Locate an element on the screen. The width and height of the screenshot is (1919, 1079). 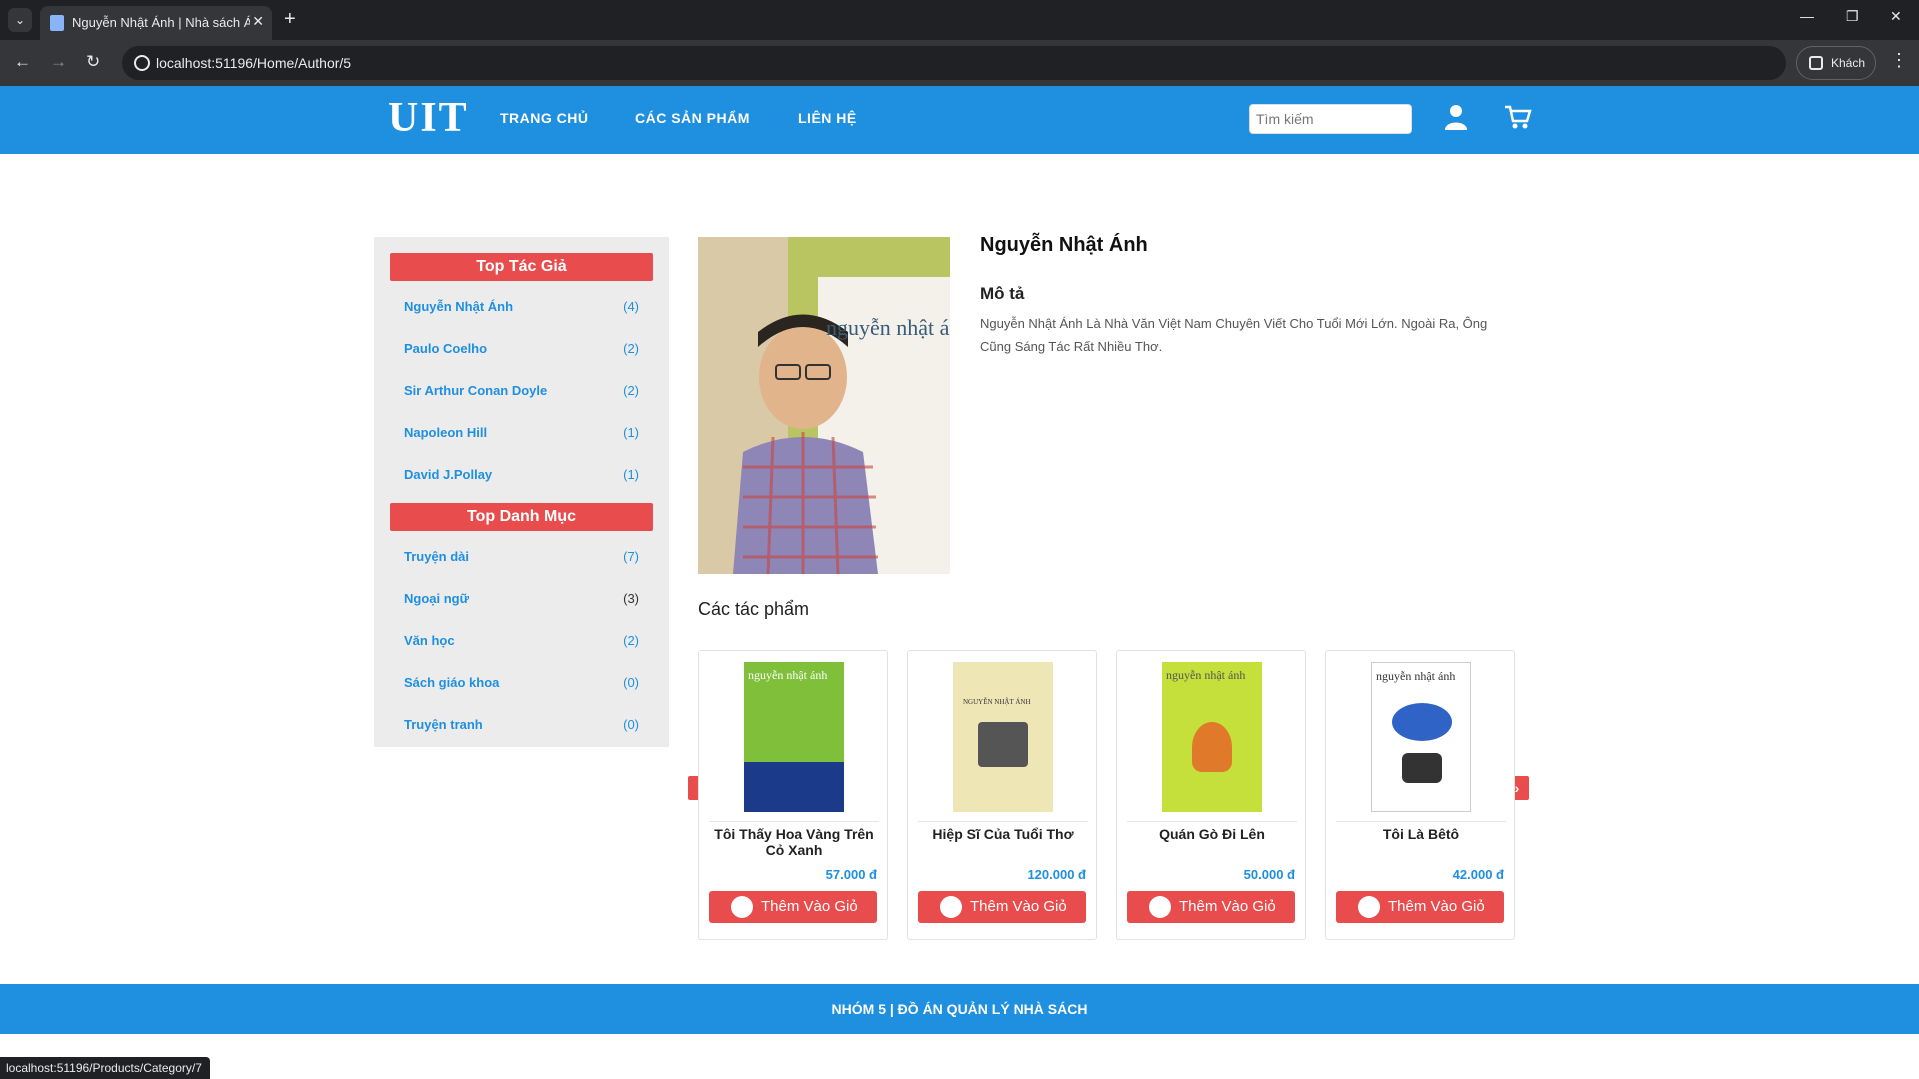
sidebar-author-item: Paulo Coelho (2) is located at coordinates (521, 350).